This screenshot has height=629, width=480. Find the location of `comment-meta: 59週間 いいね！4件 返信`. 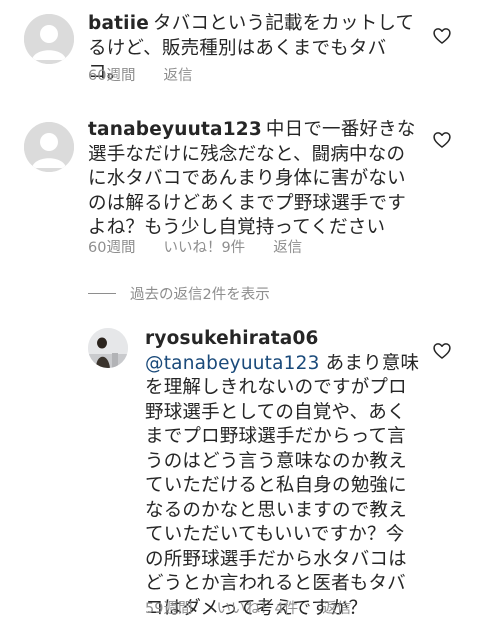

comment-meta: 59週間 いいね！4件 返信 is located at coordinates (248, 607).